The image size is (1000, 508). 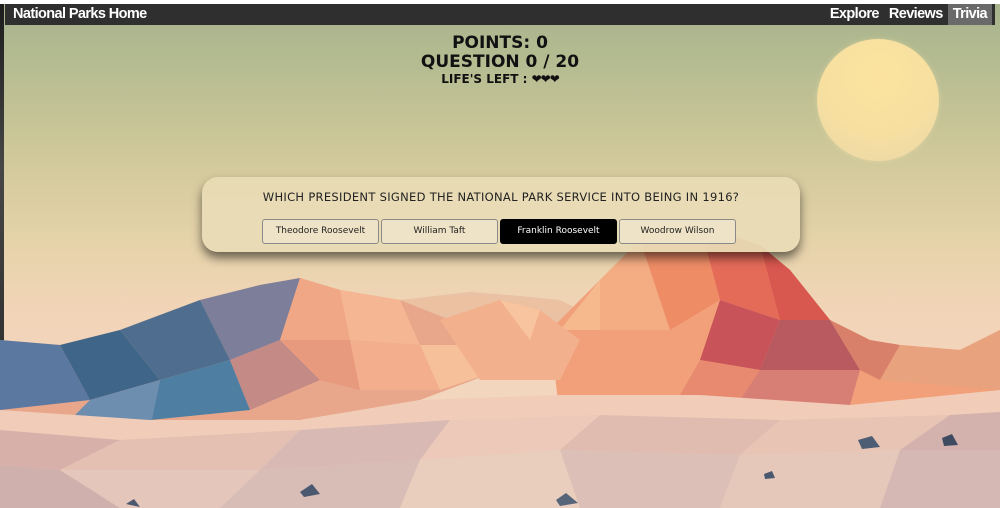 I want to click on brand-home-link: National Parks Home, so click(x=80, y=14).